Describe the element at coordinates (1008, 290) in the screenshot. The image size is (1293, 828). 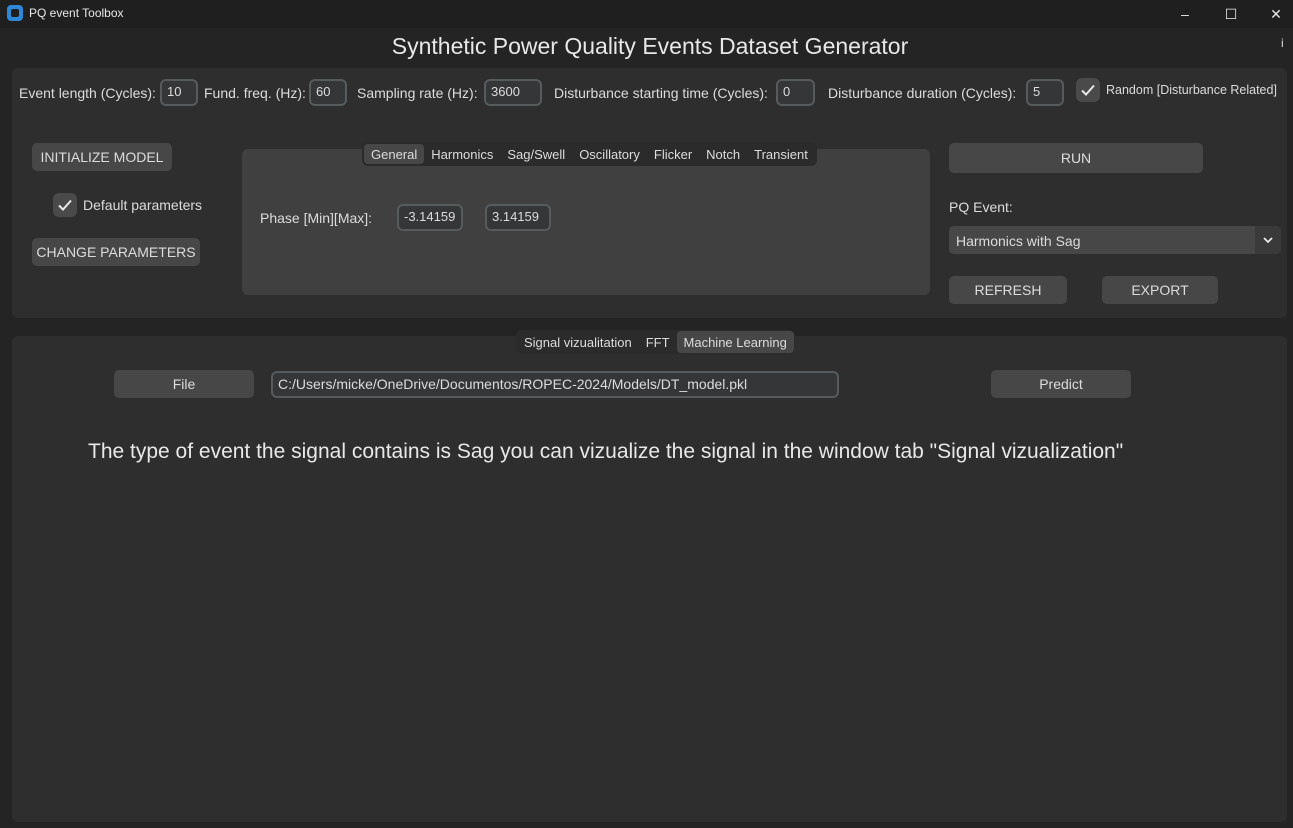
I see `refresh-button: REFRESH` at that location.